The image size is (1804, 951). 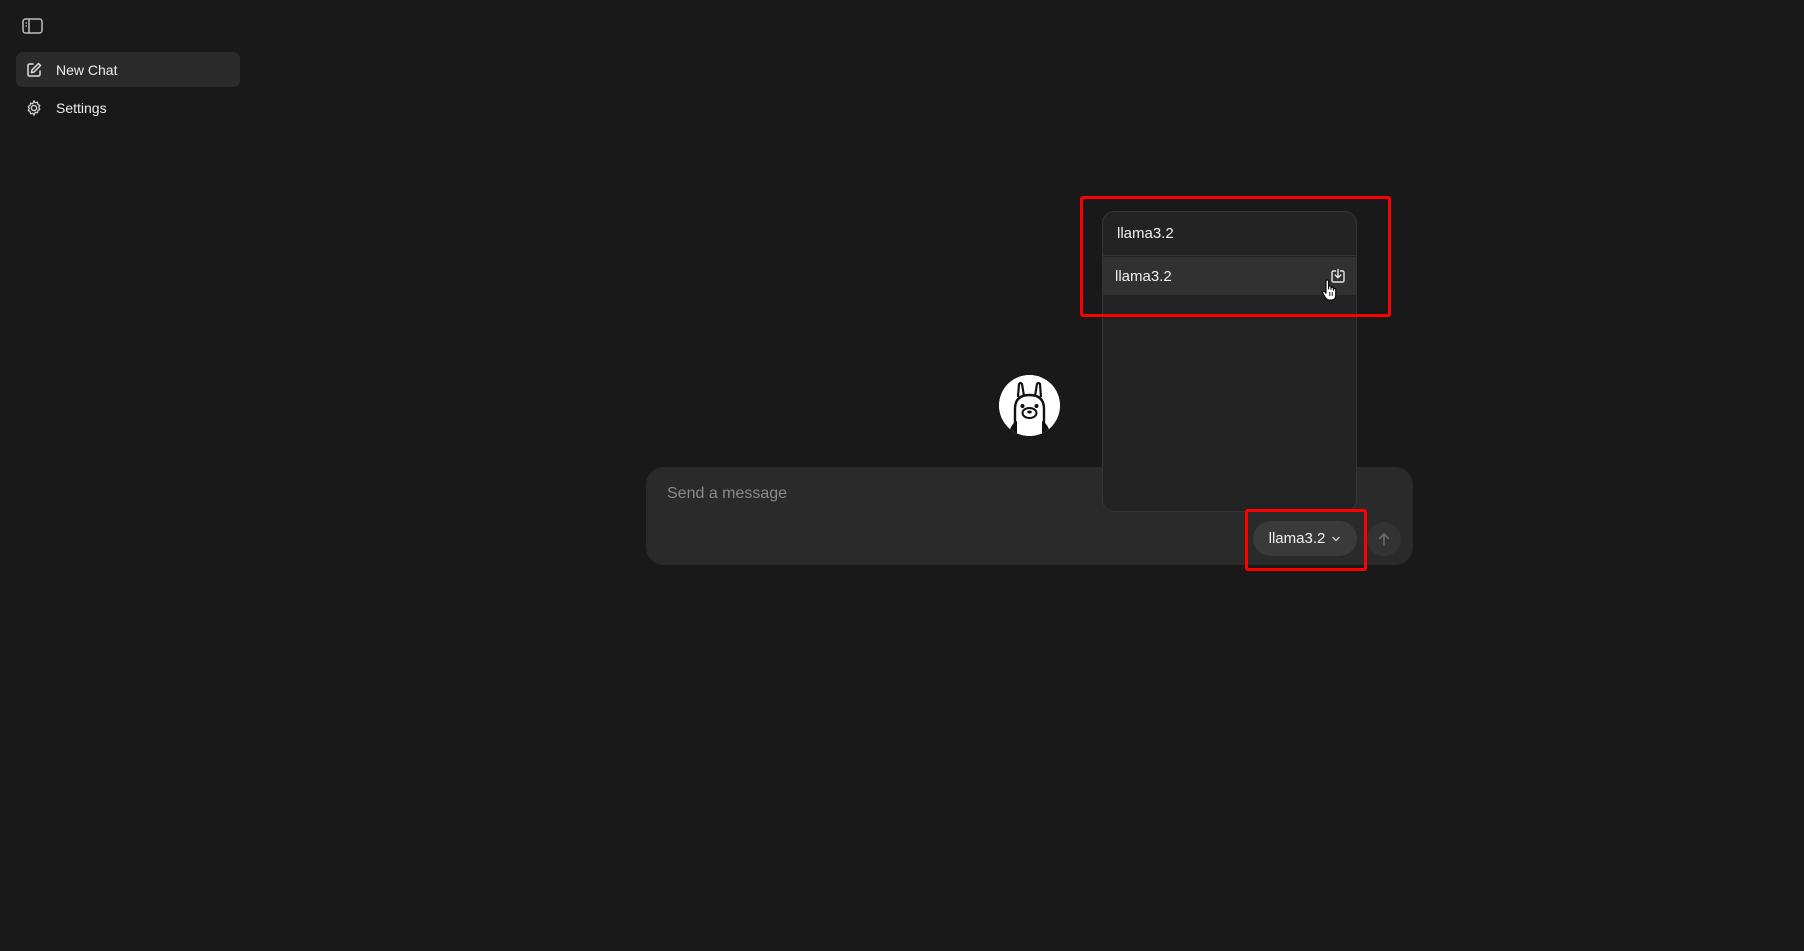 I want to click on arrow-up-icon, so click(x=1384, y=539).